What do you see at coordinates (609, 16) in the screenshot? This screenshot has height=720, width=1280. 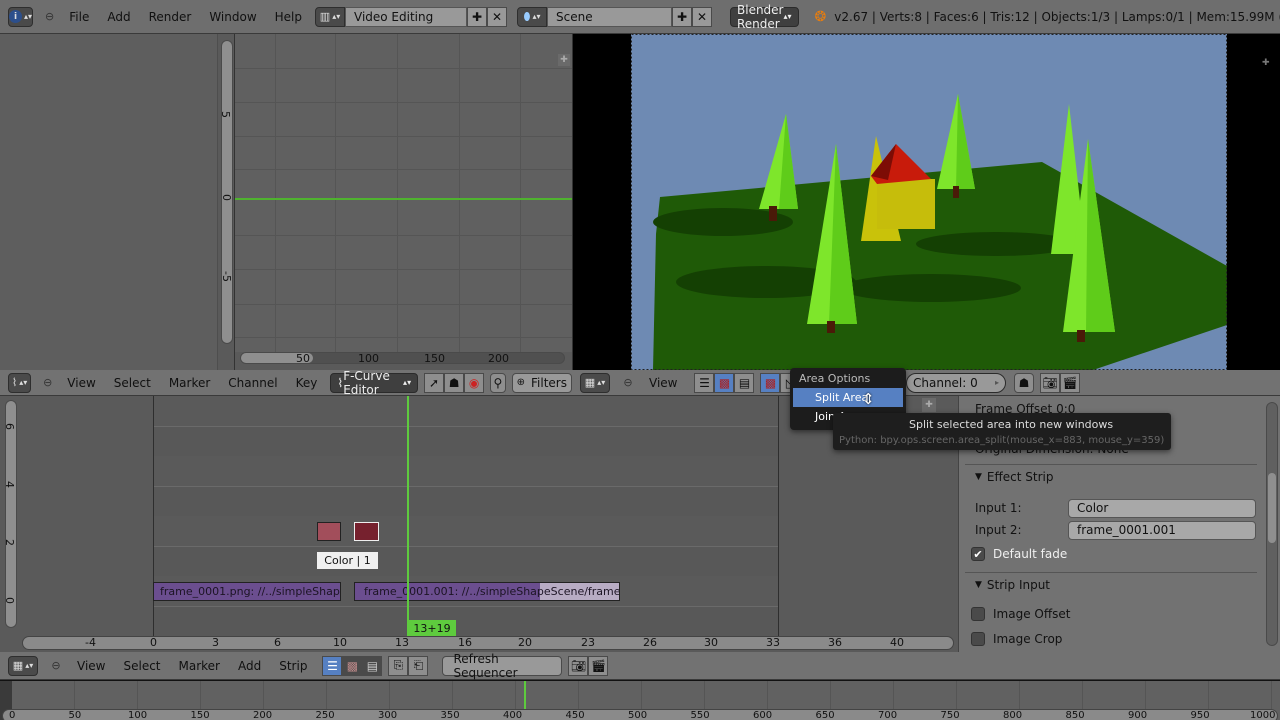 I see `scene-field: Scene` at bounding box center [609, 16].